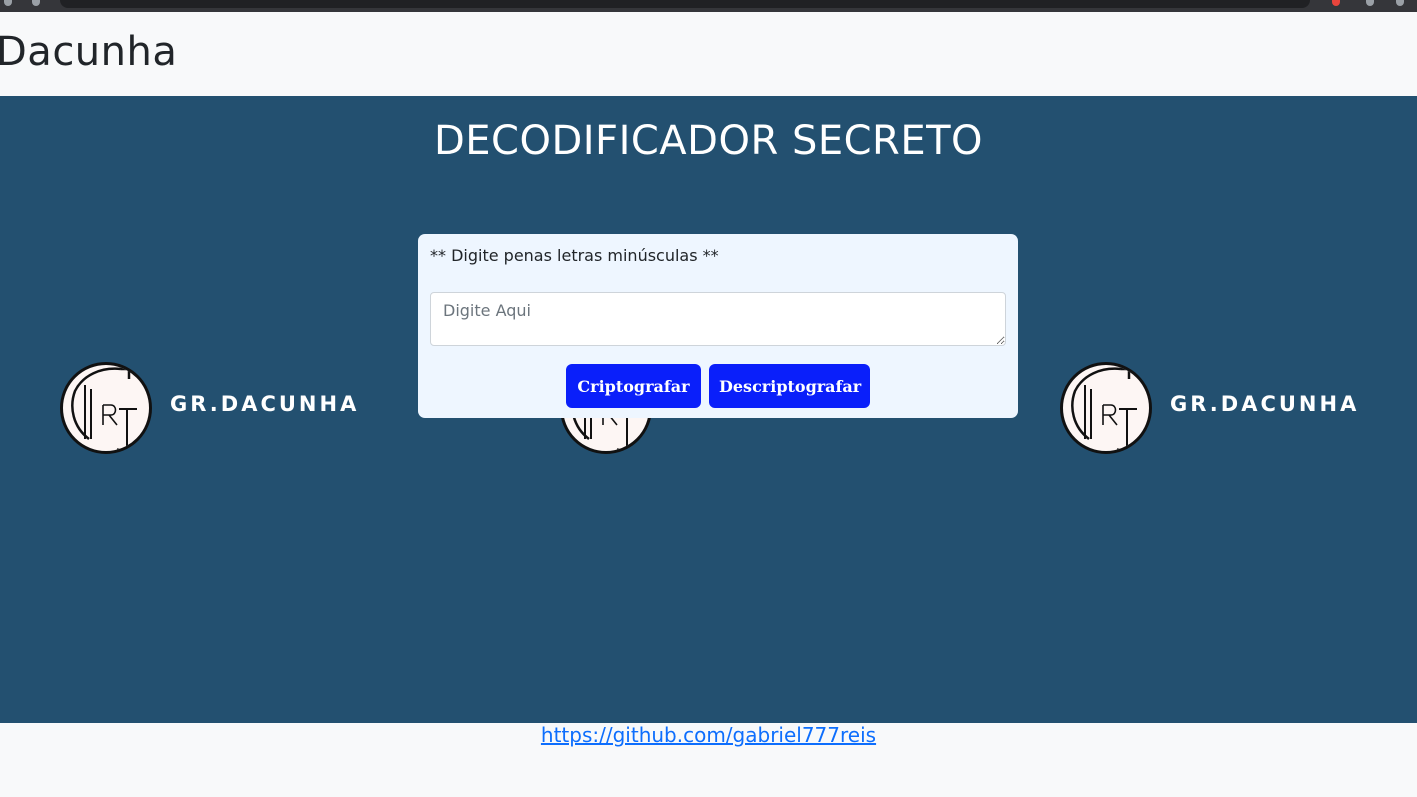 The height and width of the screenshot is (797, 1417). What do you see at coordinates (633, 386) in the screenshot?
I see `encrypt-button: Criptografar` at bounding box center [633, 386].